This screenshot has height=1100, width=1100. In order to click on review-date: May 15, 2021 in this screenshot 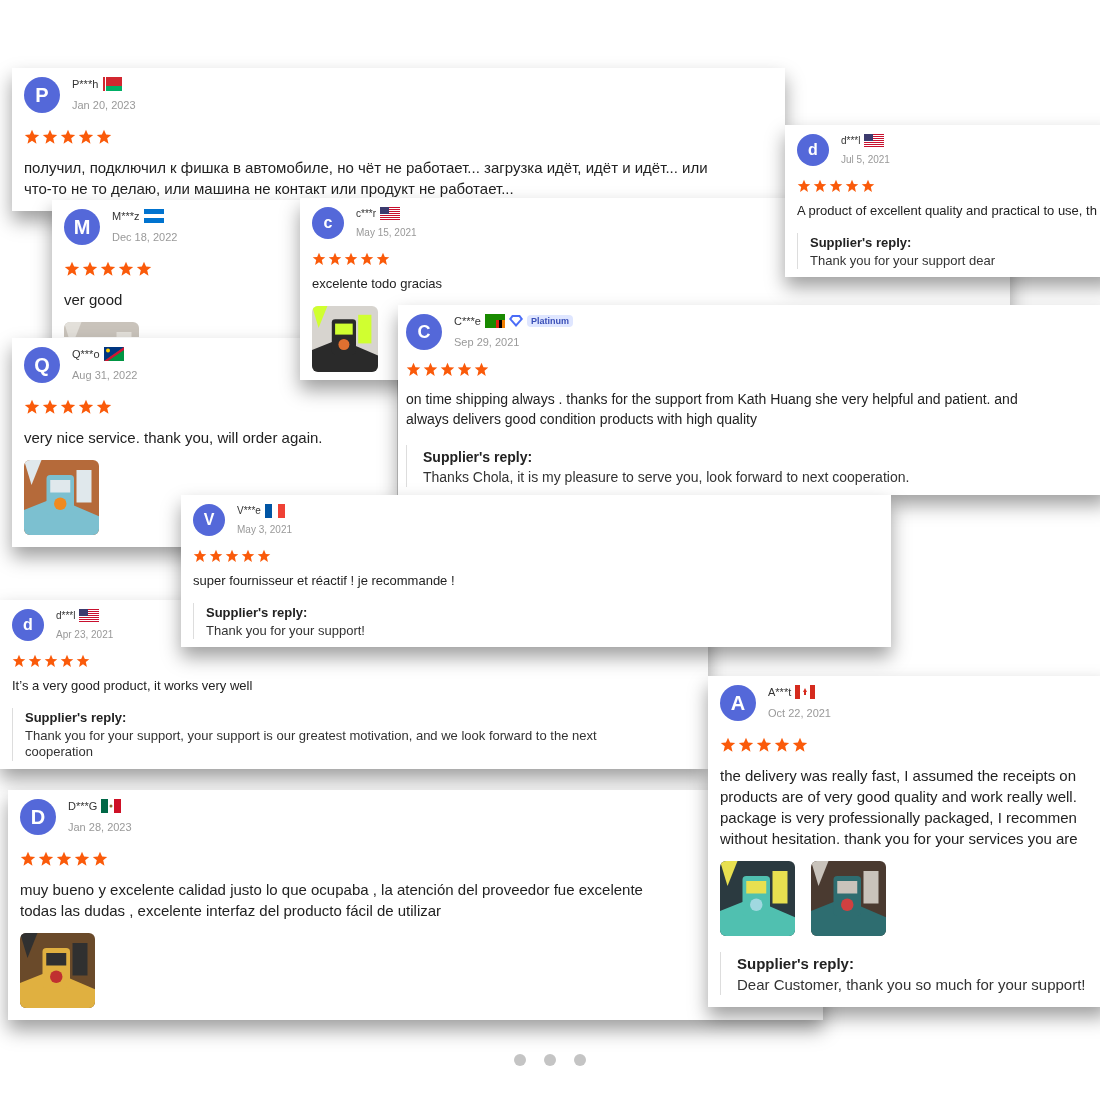, I will do `click(386, 233)`.